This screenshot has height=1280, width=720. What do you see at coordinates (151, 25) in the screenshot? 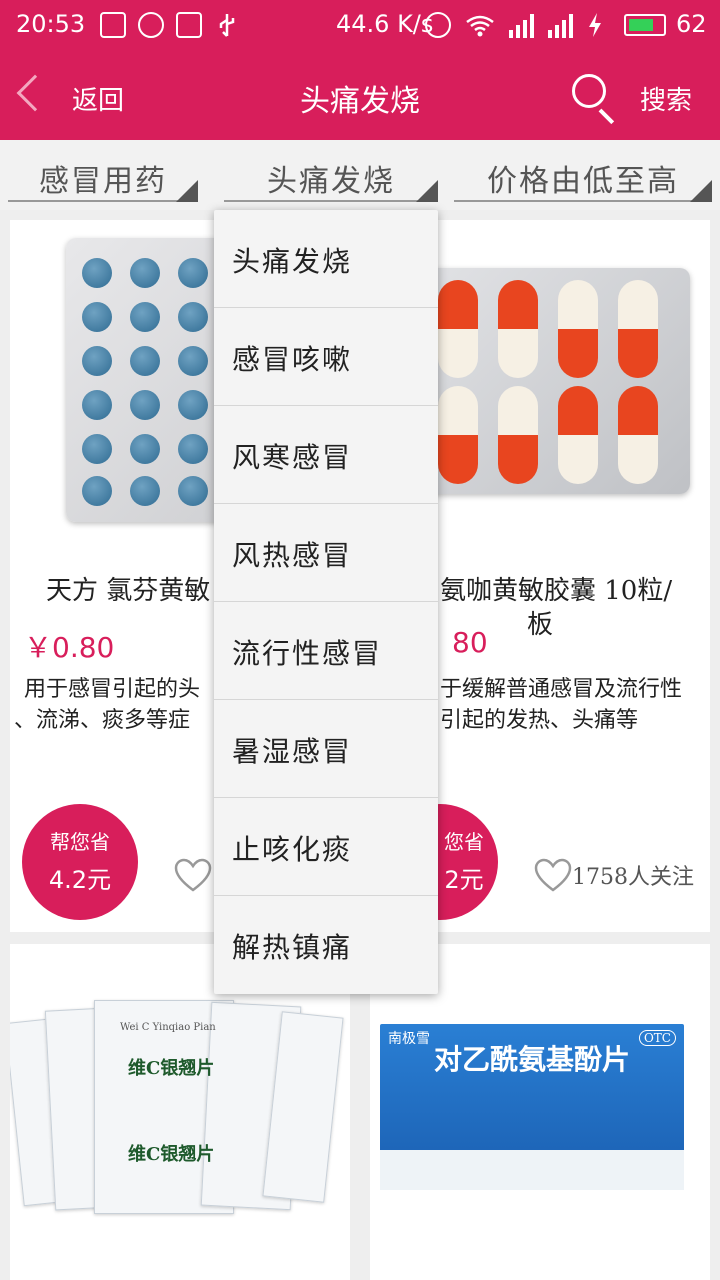
I see `data-saver-icon` at bounding box center [151, 25].